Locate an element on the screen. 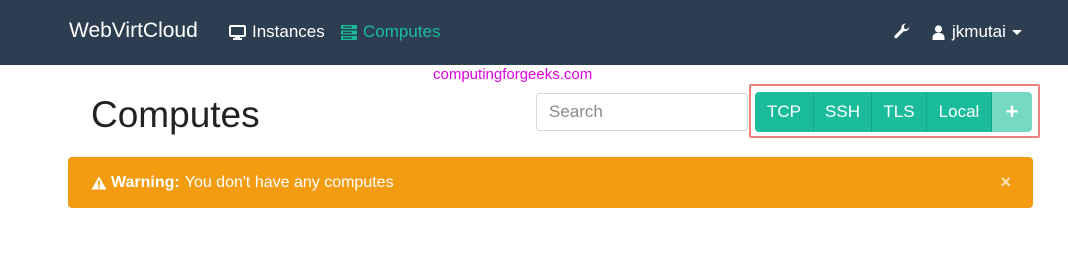 The height and width of the screenshot is (276, 1068). nav-computes-label: Computes is located at coordinates (402, 31).